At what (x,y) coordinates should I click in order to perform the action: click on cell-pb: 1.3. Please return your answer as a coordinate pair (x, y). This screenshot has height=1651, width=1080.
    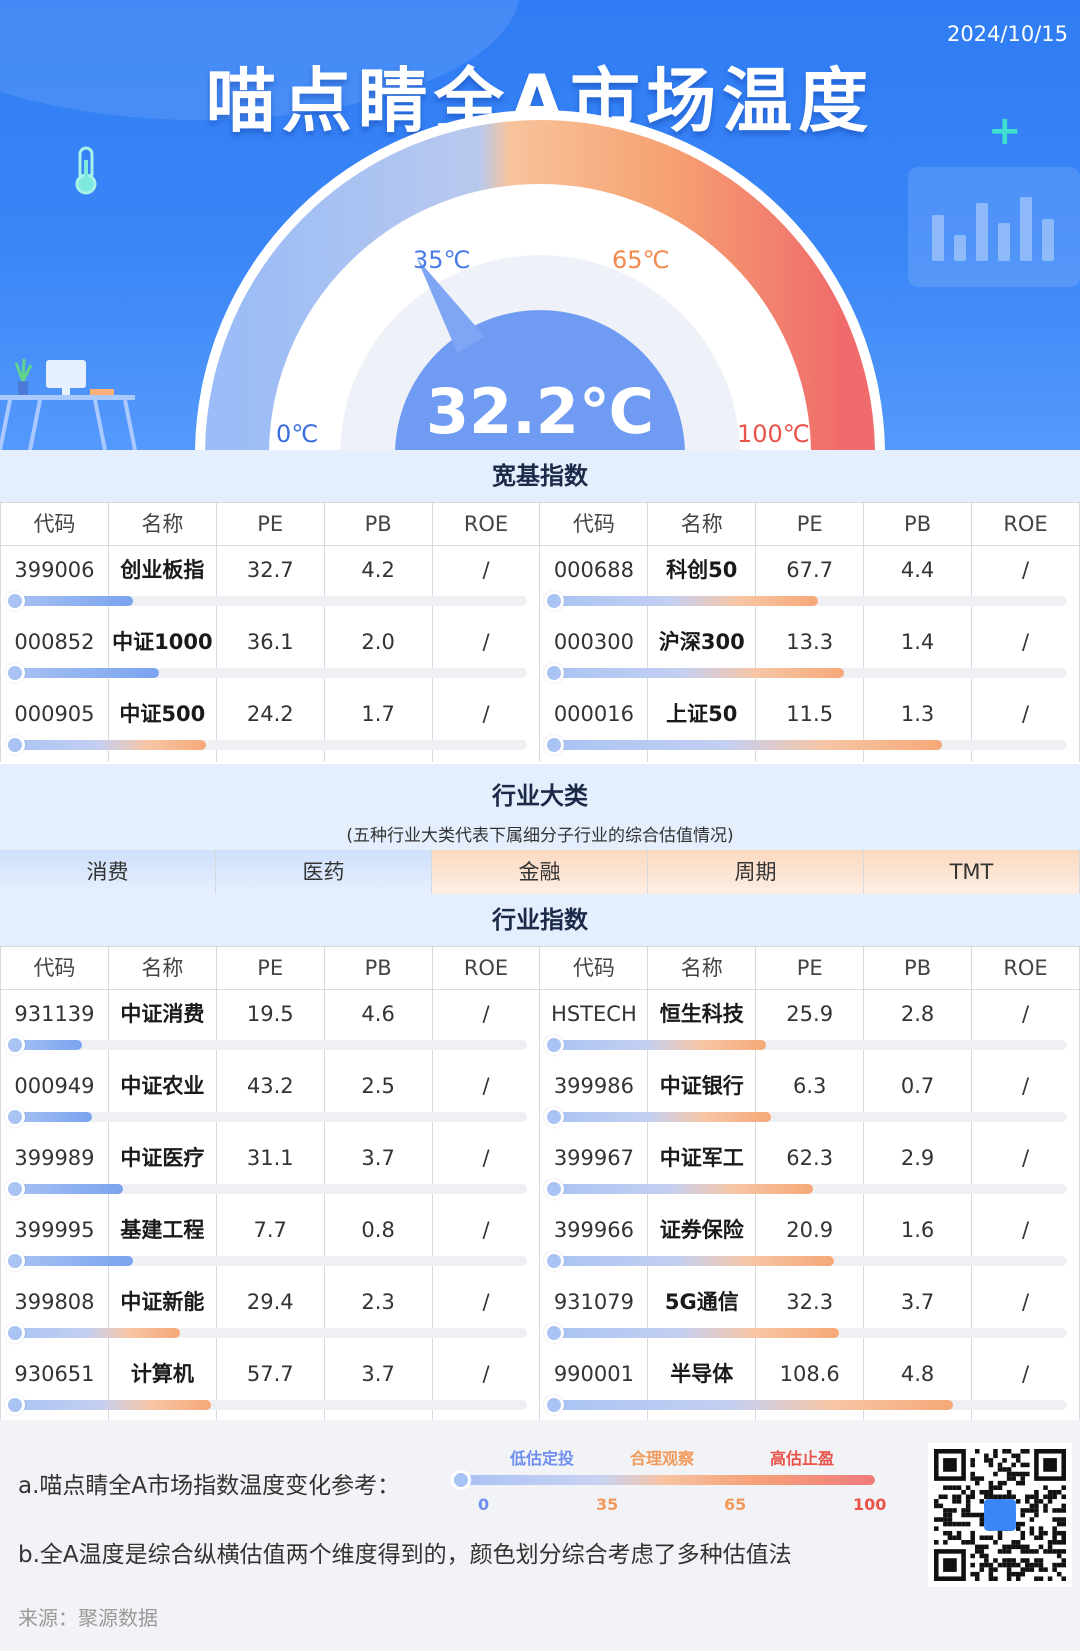
    Looking at the image, I should click on (918, 725).